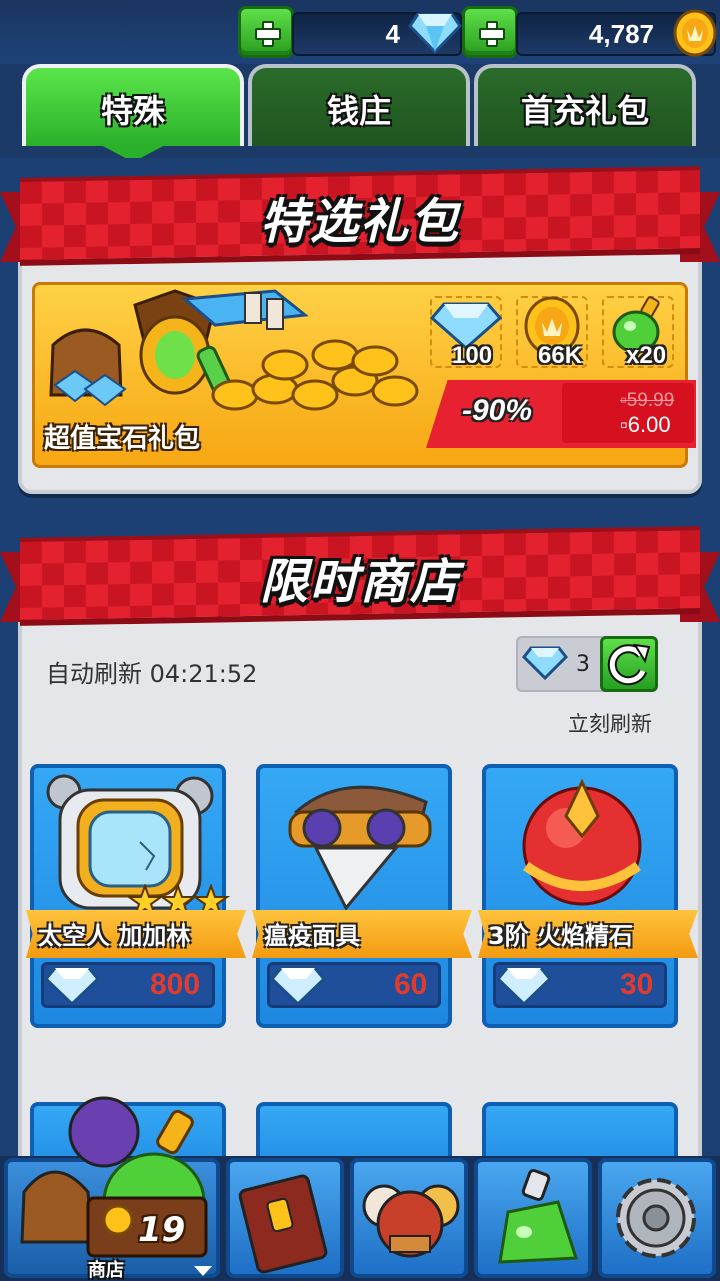  I want to click on refresh-button, so click(629, 664).